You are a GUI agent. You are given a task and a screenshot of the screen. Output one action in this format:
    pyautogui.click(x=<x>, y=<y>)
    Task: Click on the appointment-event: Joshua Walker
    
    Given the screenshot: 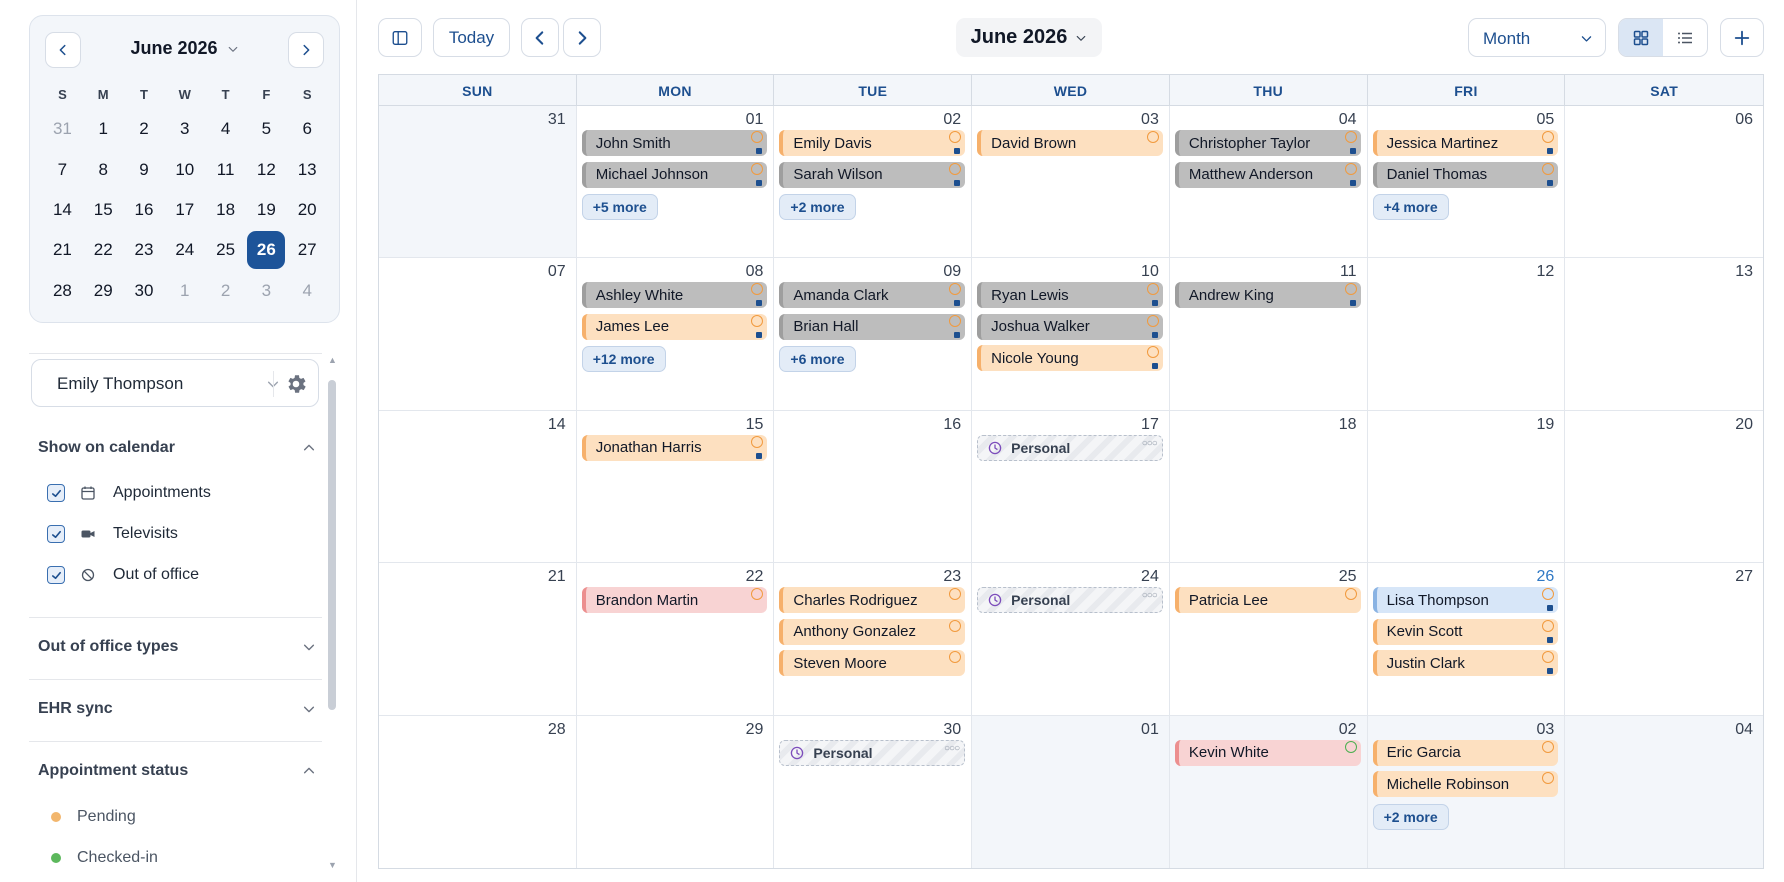 What is the action you would take?
    pyautogui.click(x=1070, y=326)
    